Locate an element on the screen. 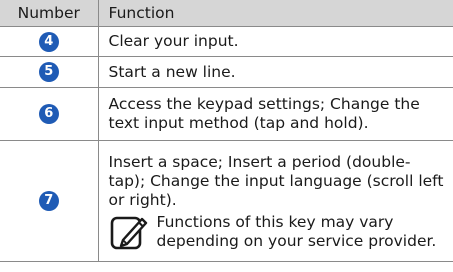  function-cell: Start a new line. is located at coordinates (275, 72).